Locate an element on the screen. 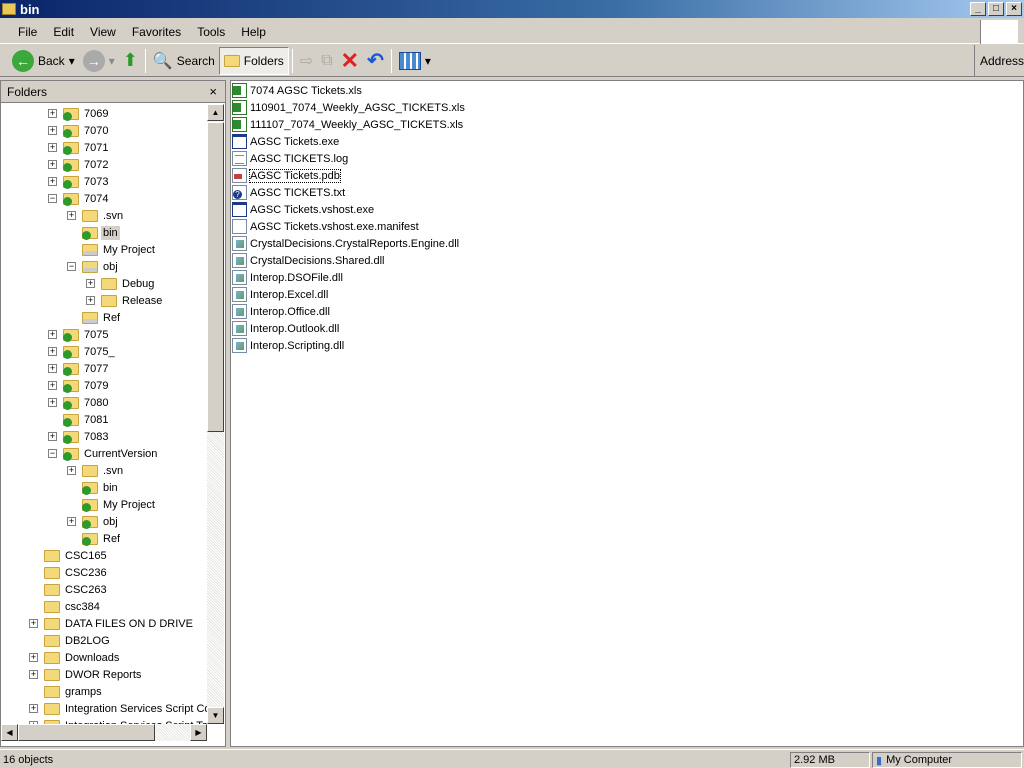 Image resolution: width=1024 pixels, height=768 pixels. tree-item: + DWOR Reports is located at coordinates (104, 674).